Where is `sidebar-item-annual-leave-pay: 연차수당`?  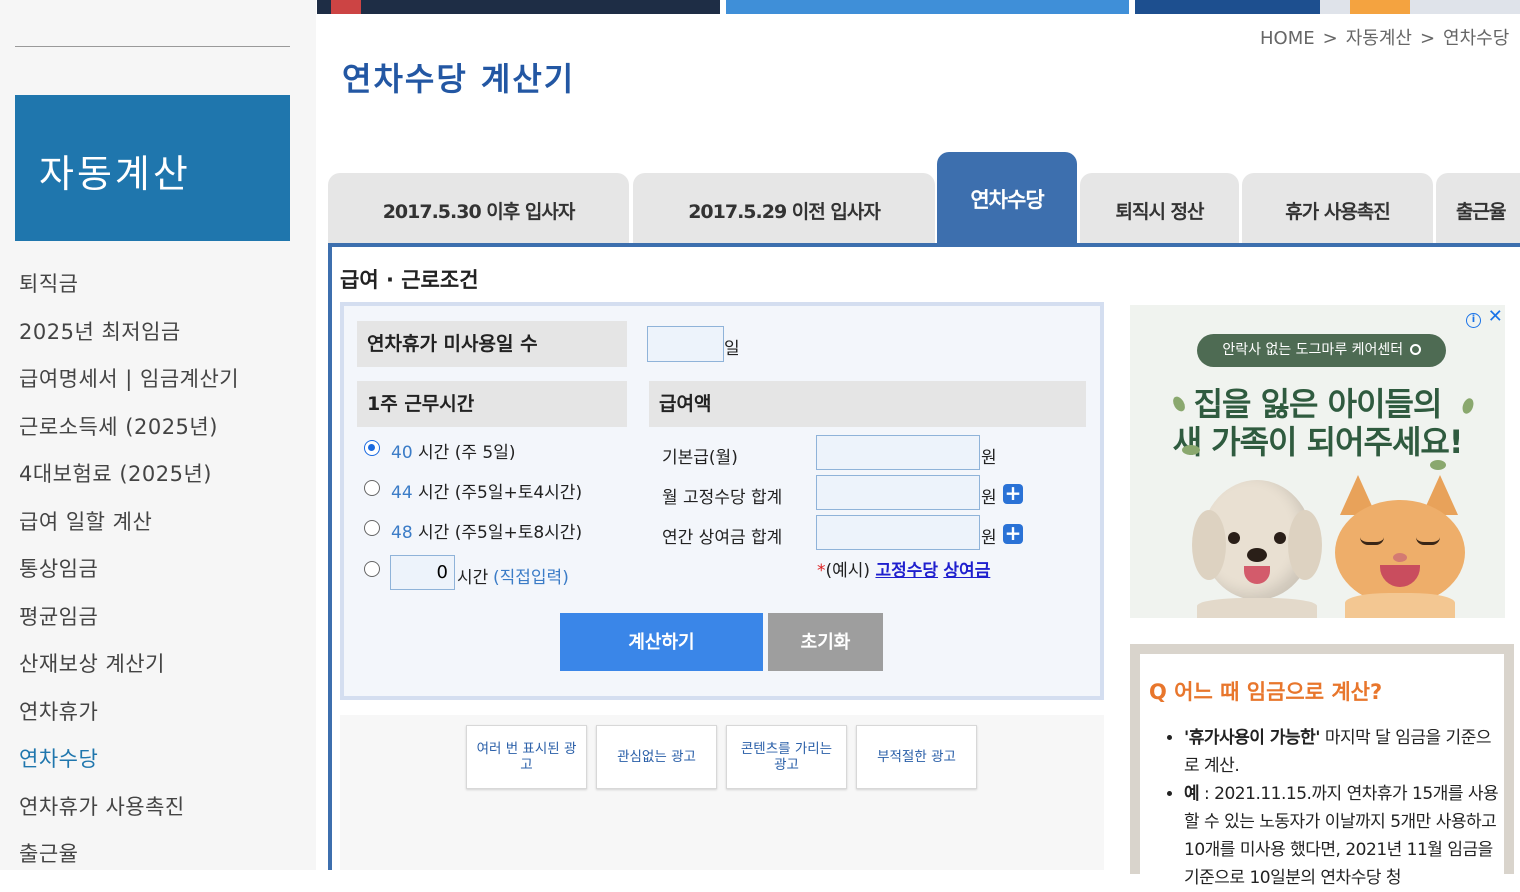
sidebar-item-annual-leave-pay: 연차수당 is located at coordinates (164, 761).